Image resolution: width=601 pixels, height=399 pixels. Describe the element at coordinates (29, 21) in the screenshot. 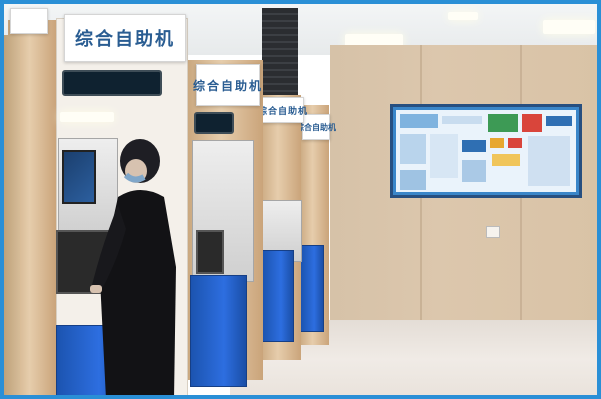

I see `booth-sign` at that location.